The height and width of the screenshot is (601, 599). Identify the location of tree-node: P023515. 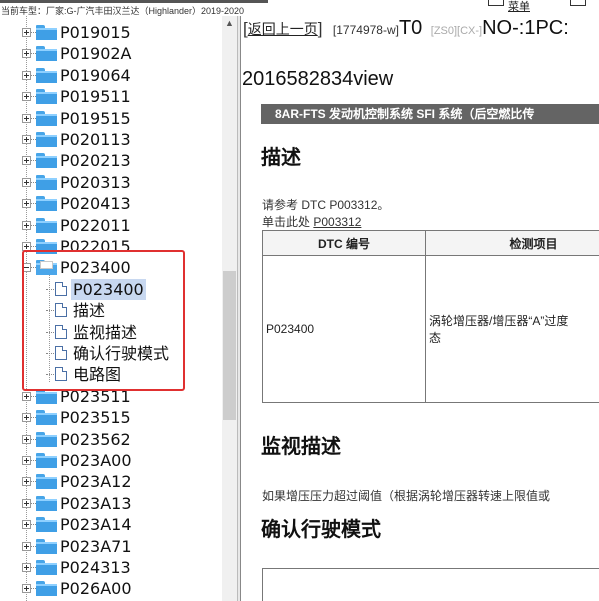
(111, 417).